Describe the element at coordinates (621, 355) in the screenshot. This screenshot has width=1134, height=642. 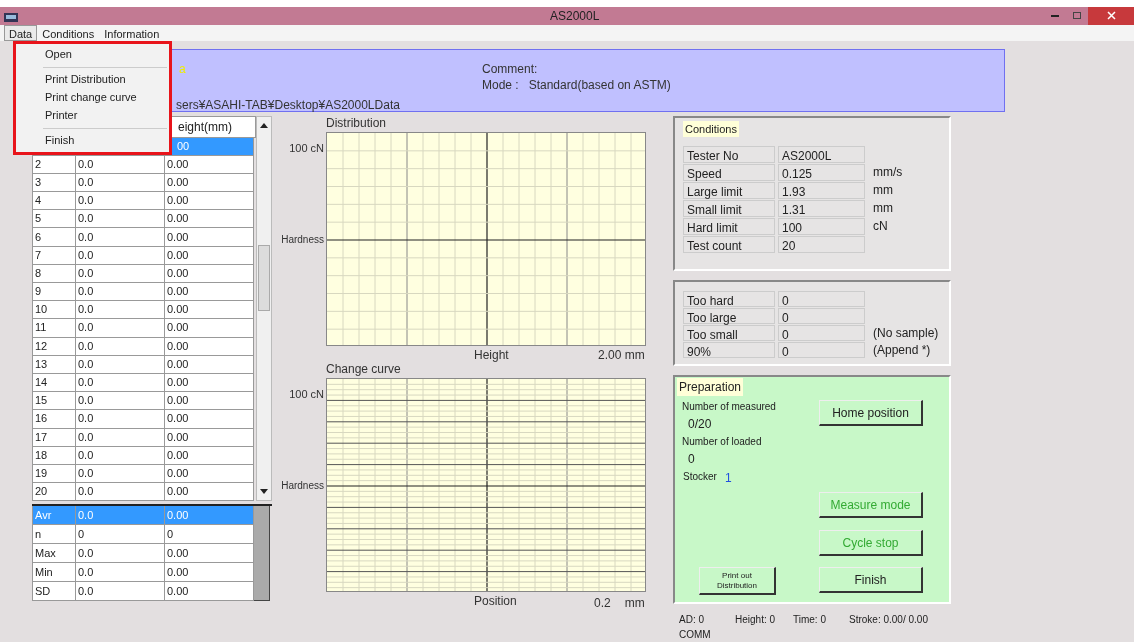
I see `axis-end-label: 2.00 mm` at that location.